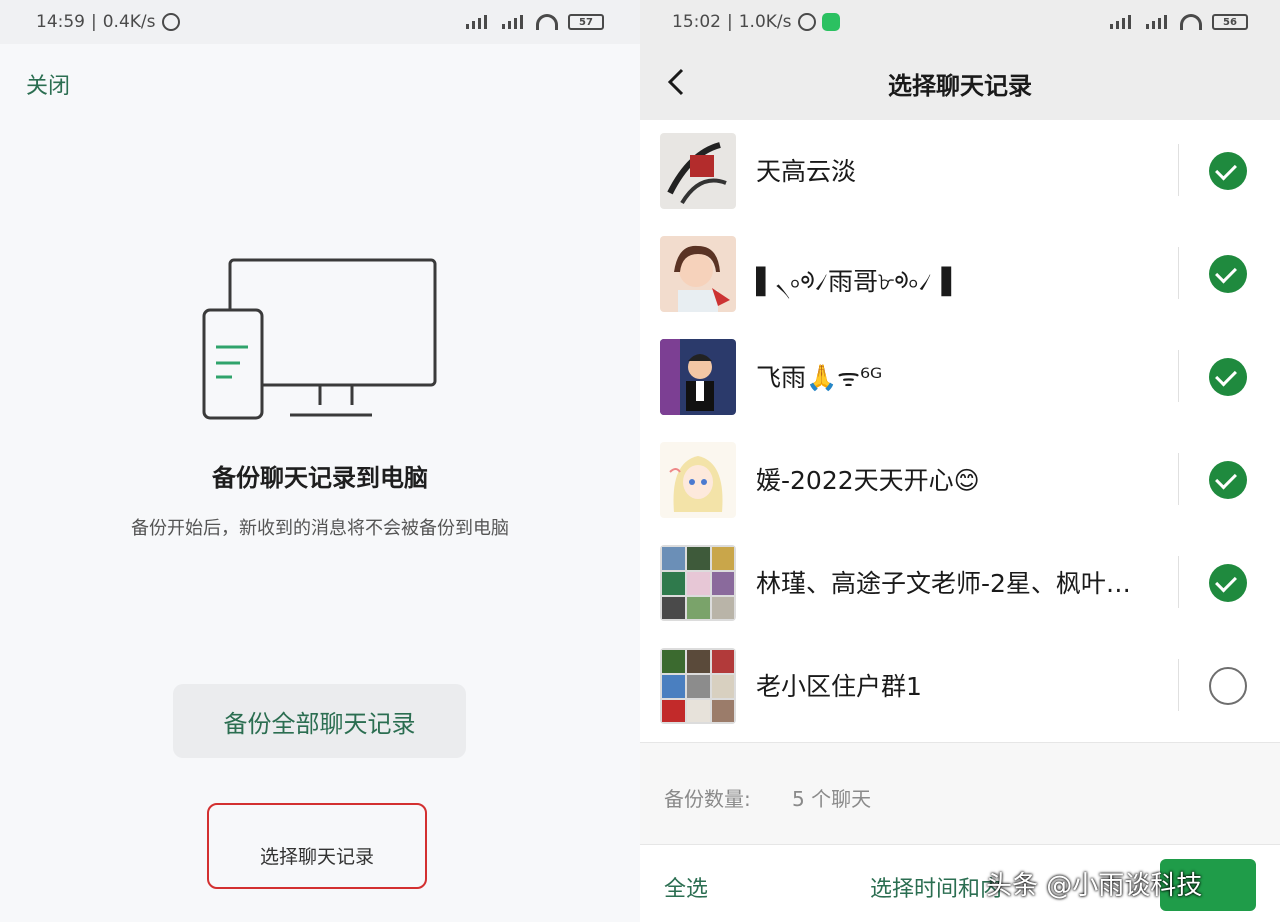 The image size is (1280, 922). What do you see at coordinates (586, 22) in the screenshot?
I see `battery-icon: 57` at bounding box center [586, 22].